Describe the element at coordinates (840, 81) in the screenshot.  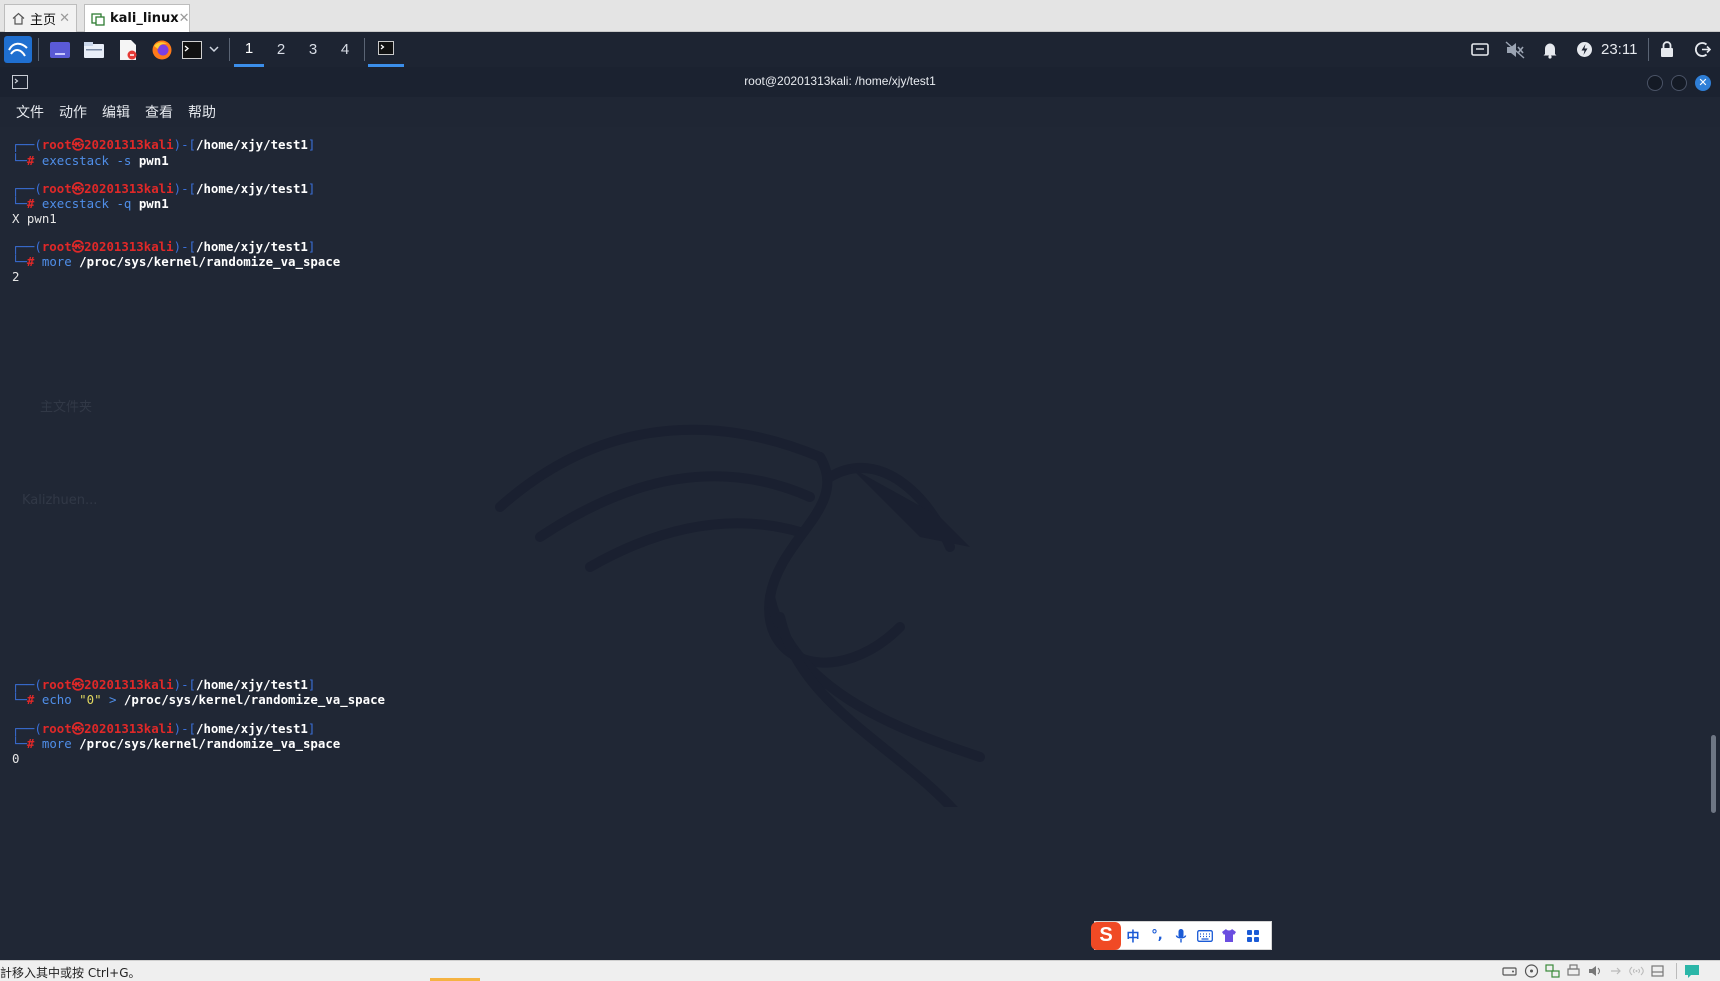
I see `window-title: root@20201313kali: /home/xjy/test1` at that location.